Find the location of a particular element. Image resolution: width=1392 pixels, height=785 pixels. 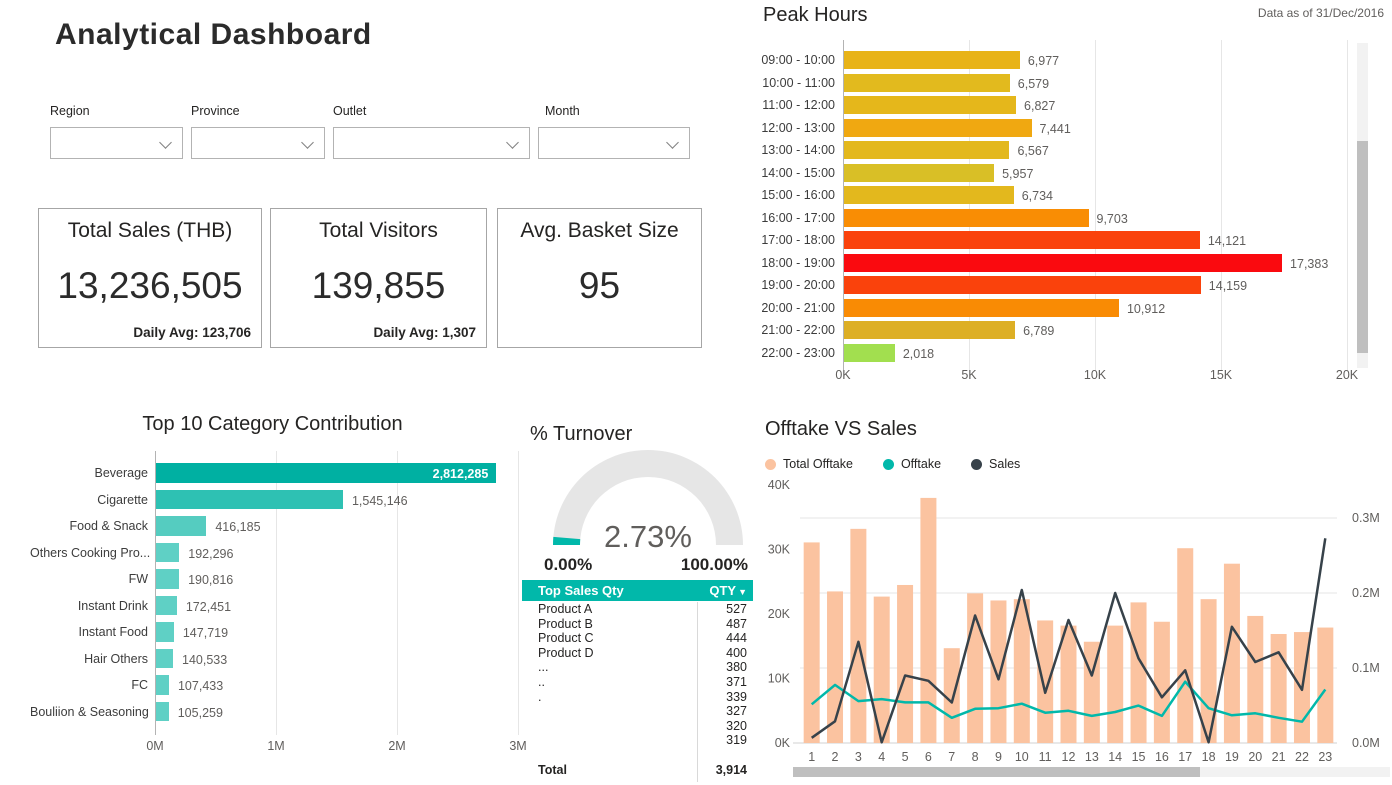

row-name: Product C is located at coordinates (566, 638).